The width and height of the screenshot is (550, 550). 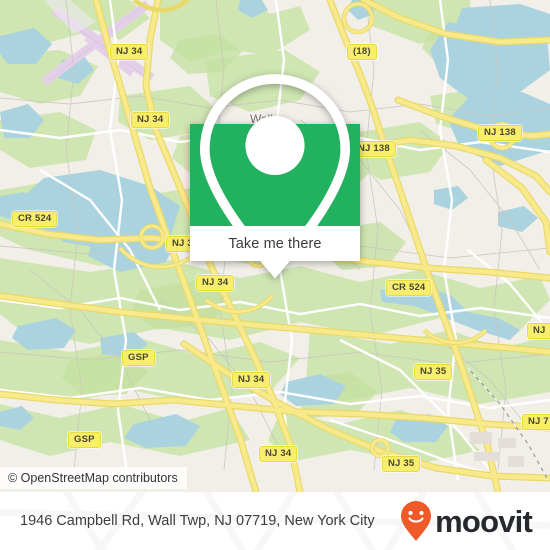 What do you see at coordinates (35, 219) in the screenshot?
I see `cr-524-shield-1: CR 524` at bounding box center [35, 219].